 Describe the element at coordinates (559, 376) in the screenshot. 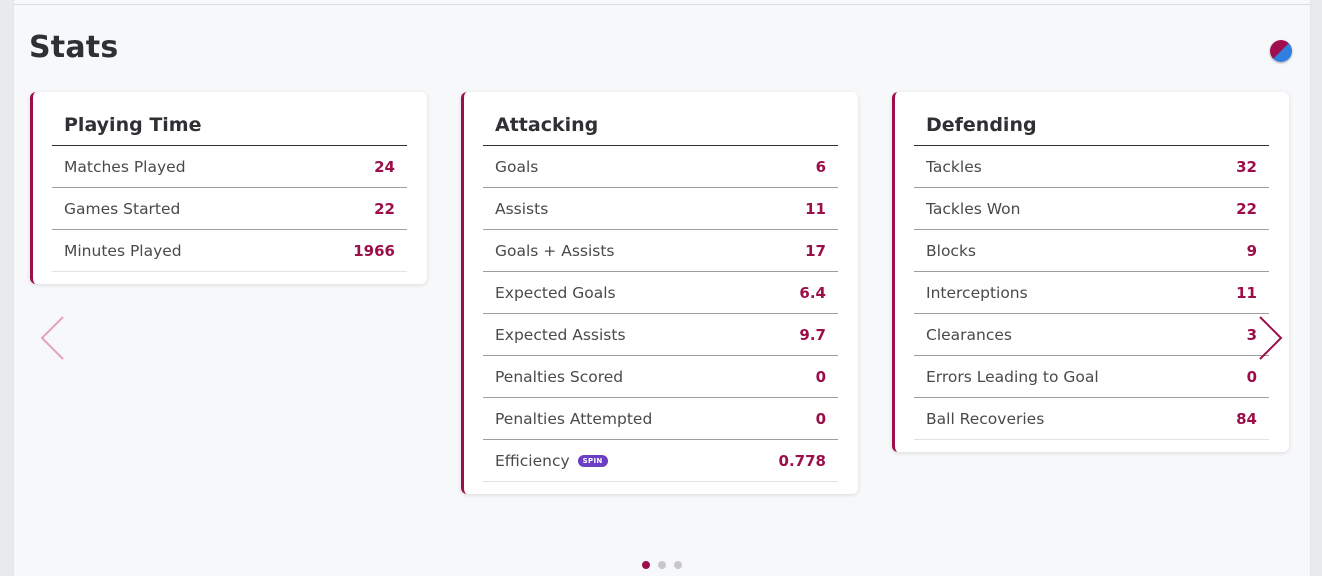

I see `stat-label: Penalties Scored` at that location.